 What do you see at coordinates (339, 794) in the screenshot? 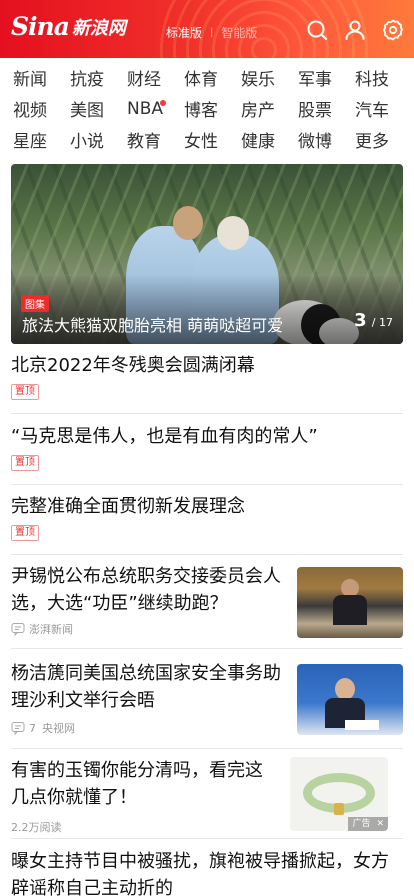
I see `ad-thumbnail: 广告 ✕` at bounding box center [339, 794].